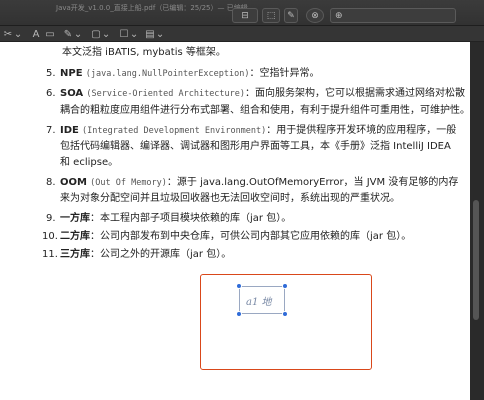 The height and width of the screenshot is (400, 484). I want to click on term-full: (java.lang.NullPointerException), so click(167, 74).